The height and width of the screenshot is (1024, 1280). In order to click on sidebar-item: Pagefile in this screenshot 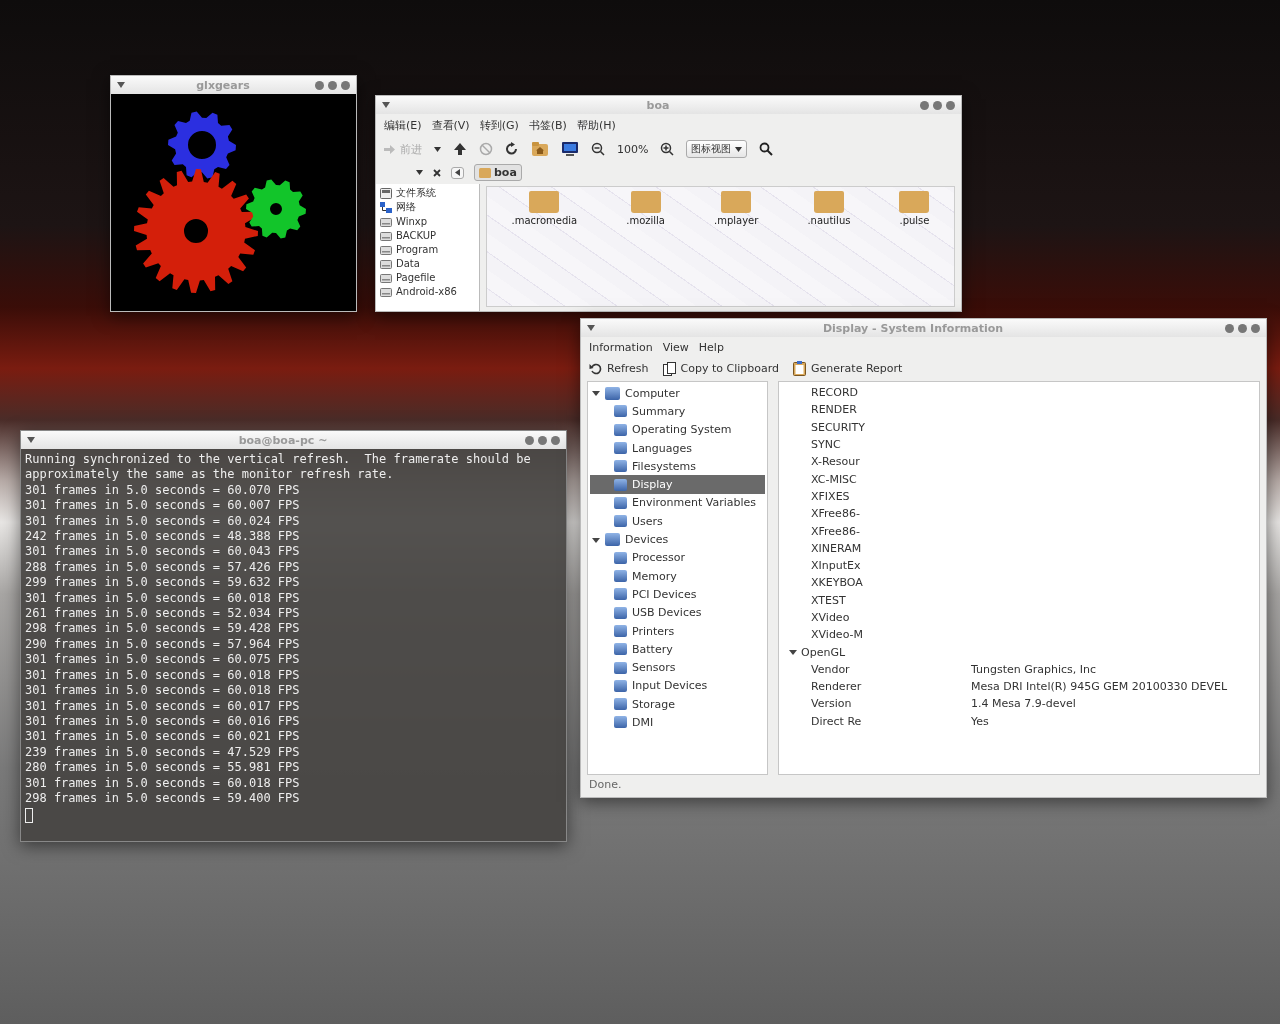, I will do `click(427, 277)`.